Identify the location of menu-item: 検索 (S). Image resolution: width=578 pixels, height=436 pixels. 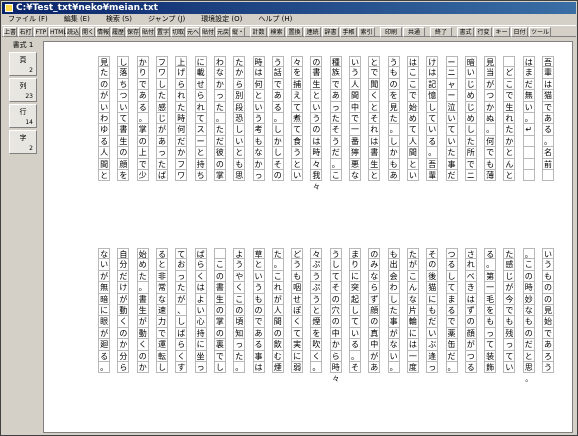
(119, 19).